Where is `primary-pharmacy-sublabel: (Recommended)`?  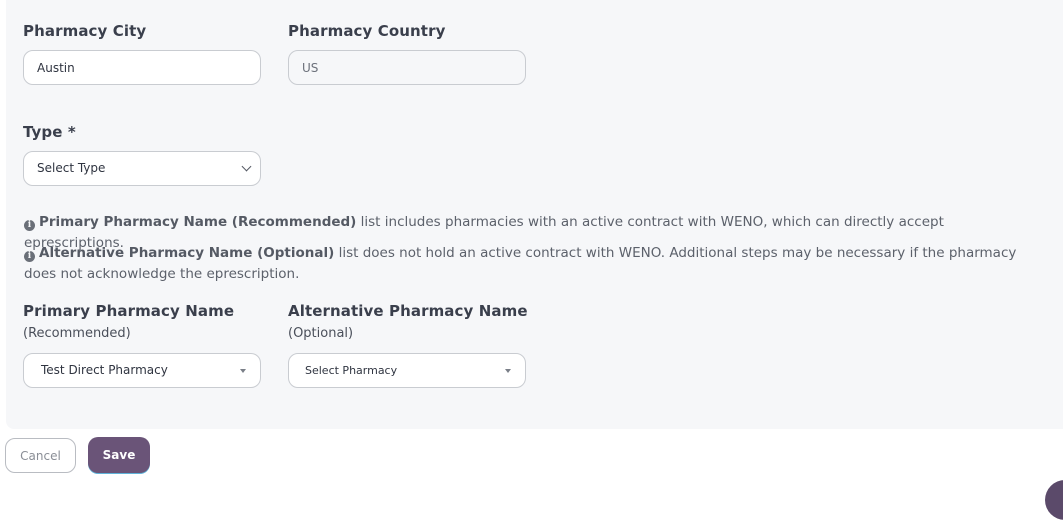 primary-pharmacy-sublabel: (Recommended) is located at coordinates (77, 333).